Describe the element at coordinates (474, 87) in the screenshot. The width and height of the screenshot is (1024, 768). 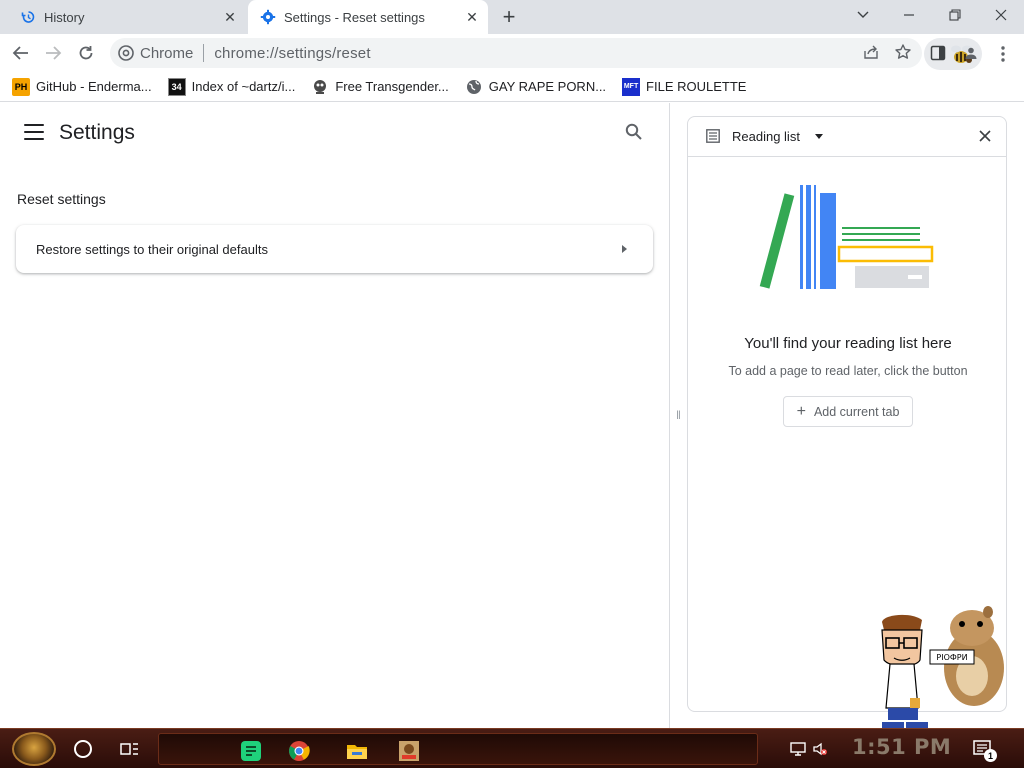
I see `globe-icon` at that location.